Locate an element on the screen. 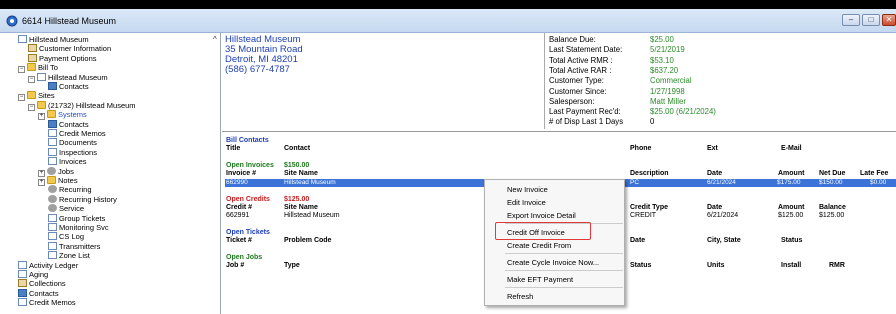 This screenshot has height=314, width=896. account-row: Last Payment Rec'd: $25.00 (6/21/2024) is located at coordinates (719, 112).